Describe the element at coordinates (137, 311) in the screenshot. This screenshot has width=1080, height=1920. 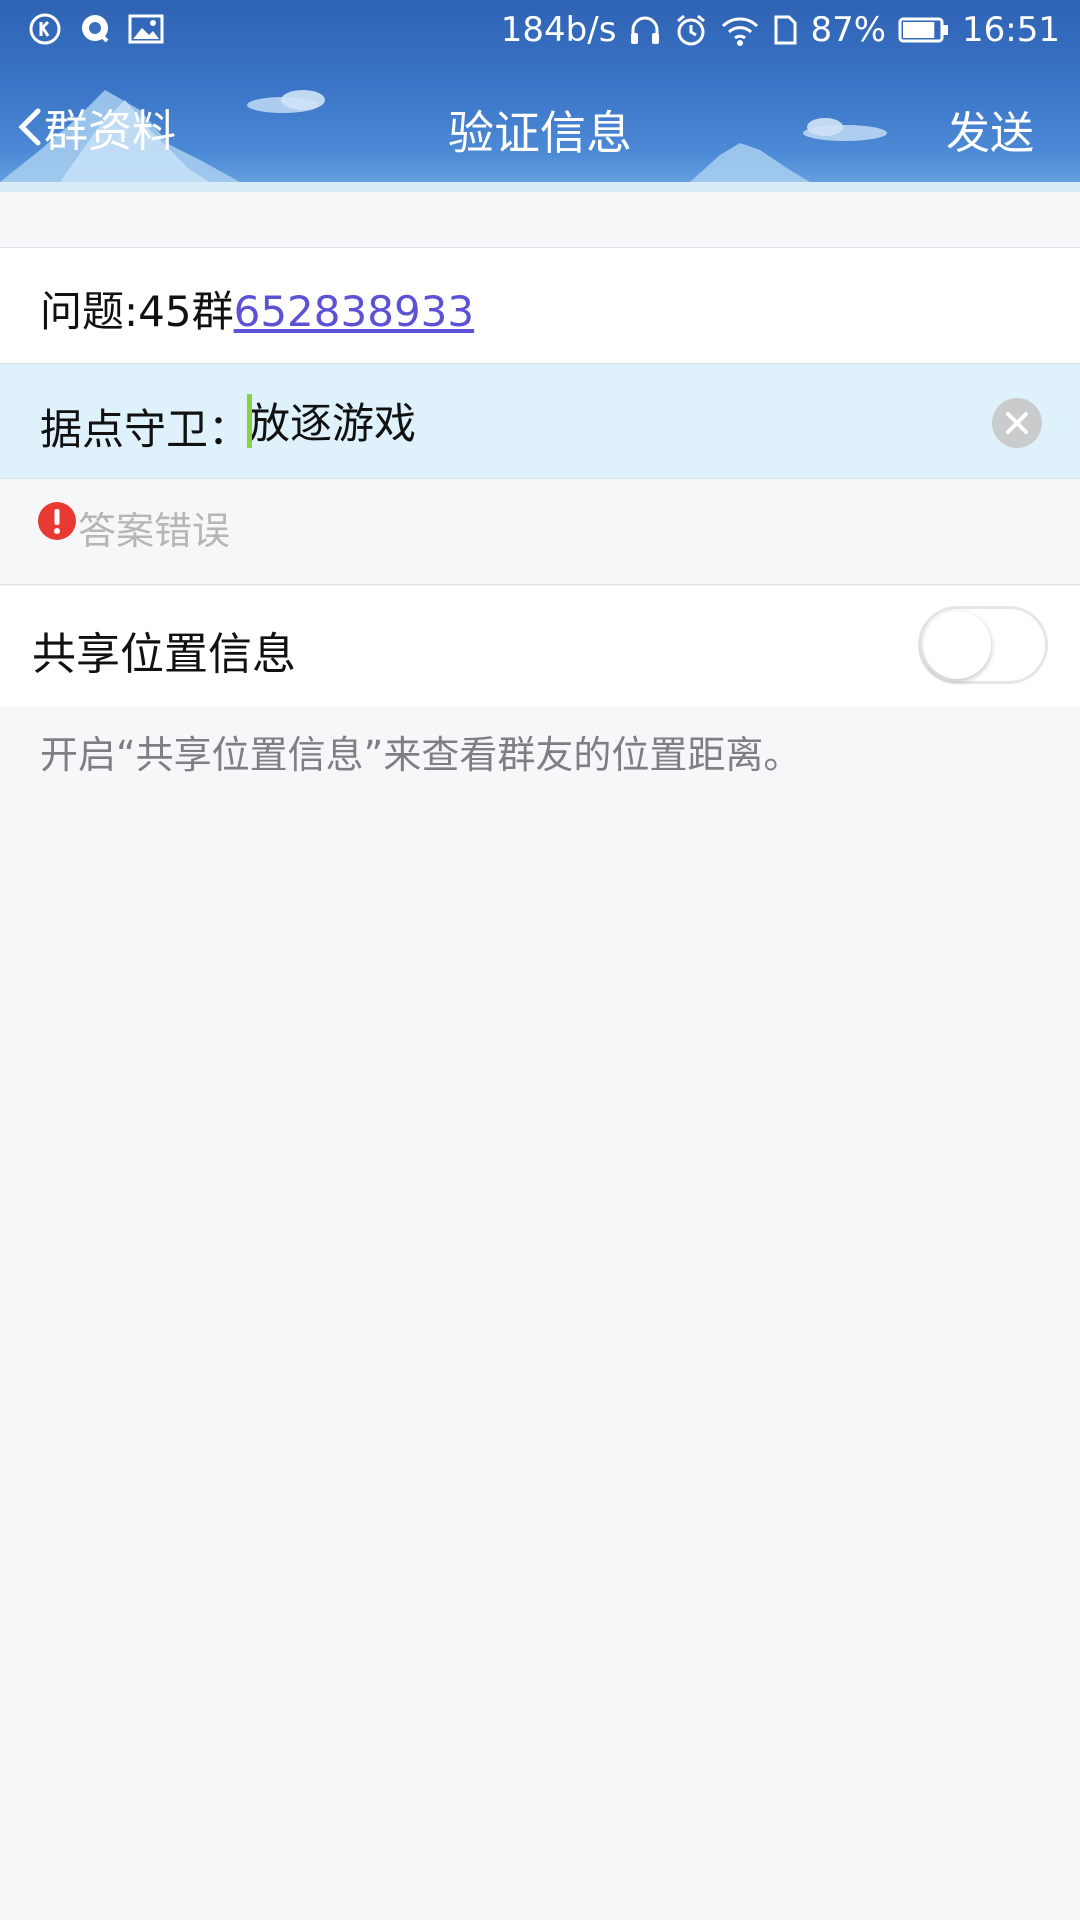
I see `question-prefix: 问题:45群` at that location.